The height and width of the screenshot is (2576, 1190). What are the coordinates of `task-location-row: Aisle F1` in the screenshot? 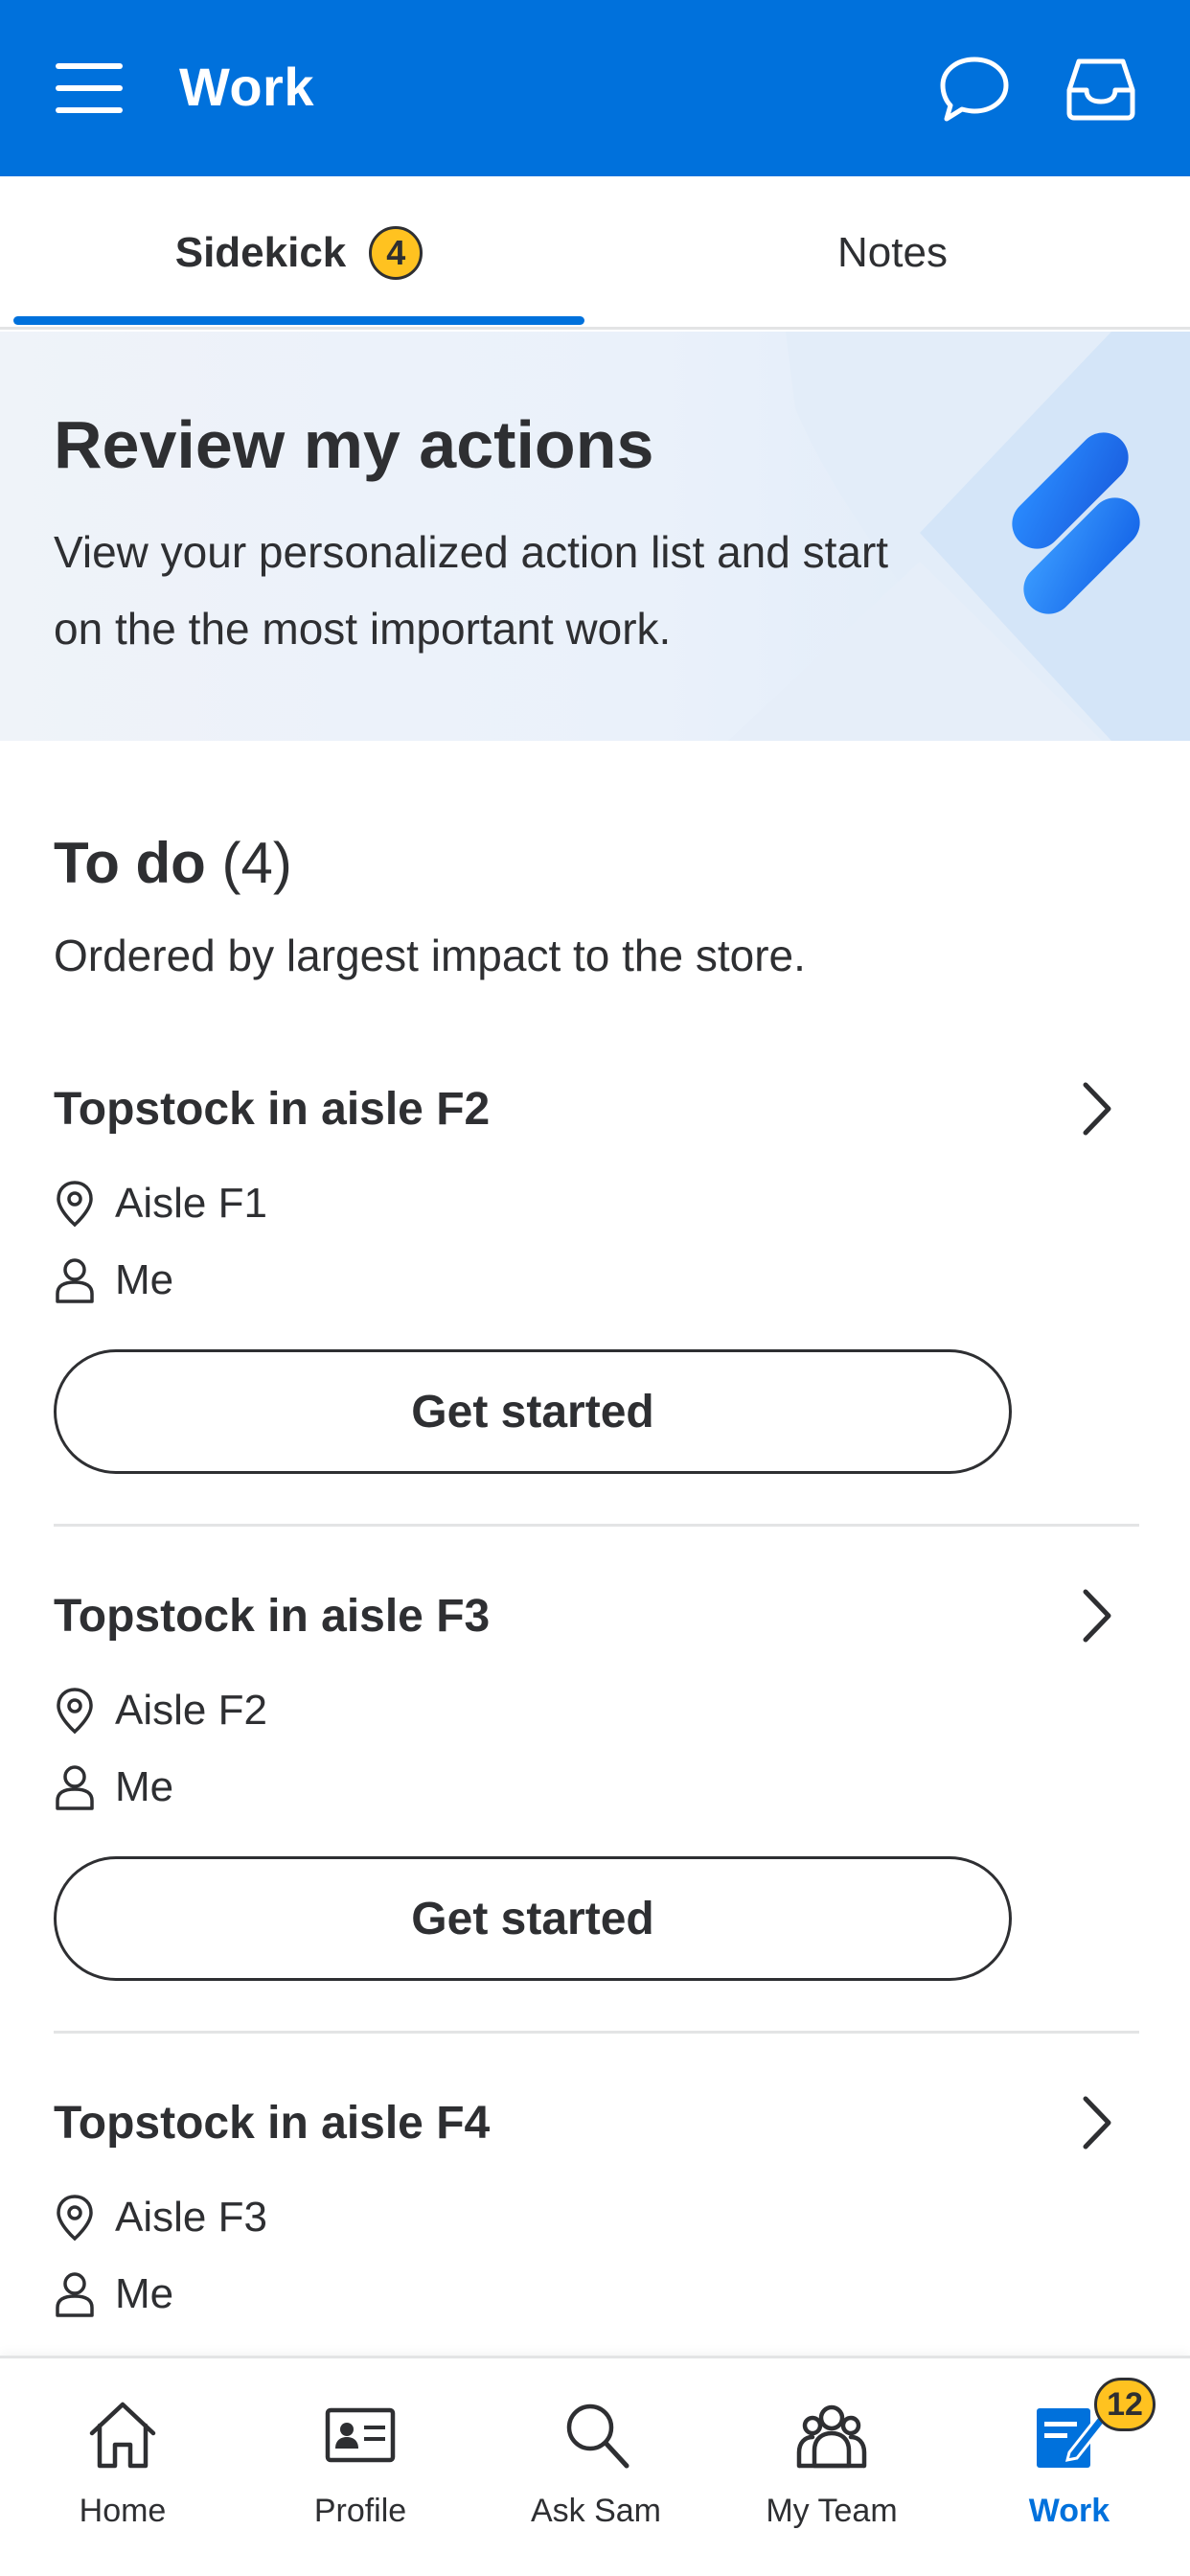 It's located at (160, 1203).